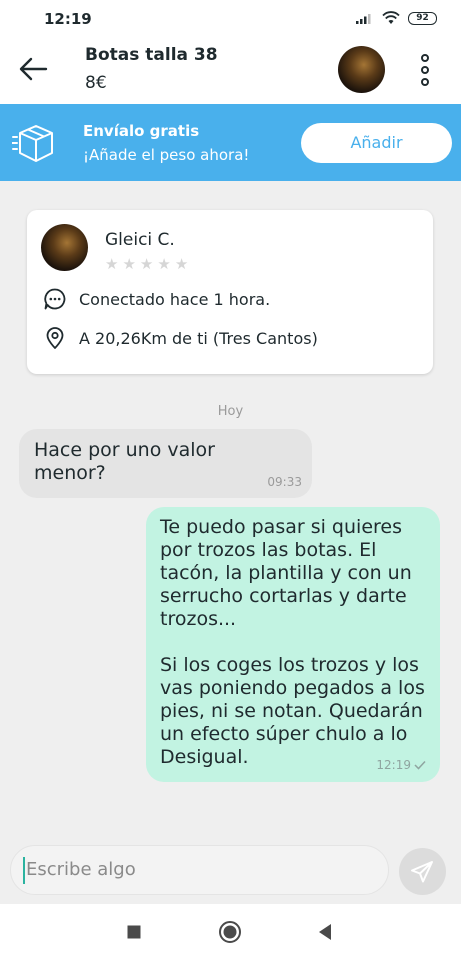 This screenshot has width=461, height=960. I want to click on send-button, so click(422, 871).